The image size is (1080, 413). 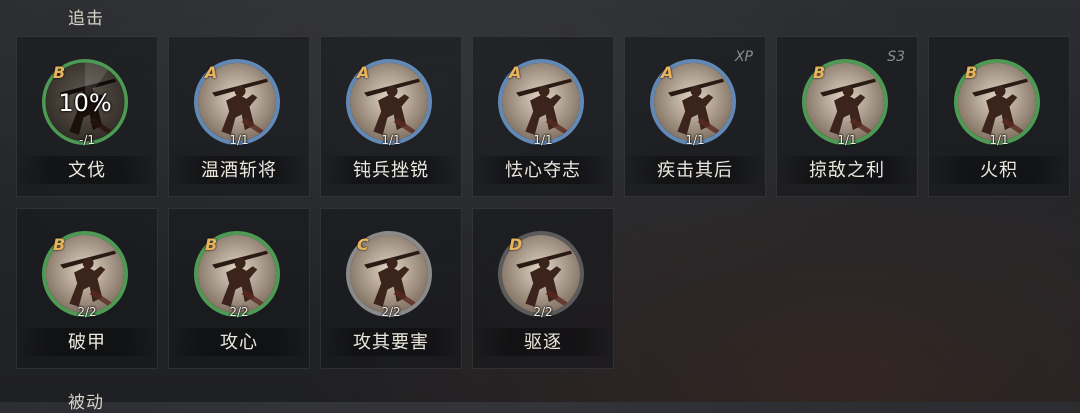 What do you see at coordinates (391, 170) in the screenshot?
I see `skill-name: 钝兵挫锐` at bounding box center [391, 170].